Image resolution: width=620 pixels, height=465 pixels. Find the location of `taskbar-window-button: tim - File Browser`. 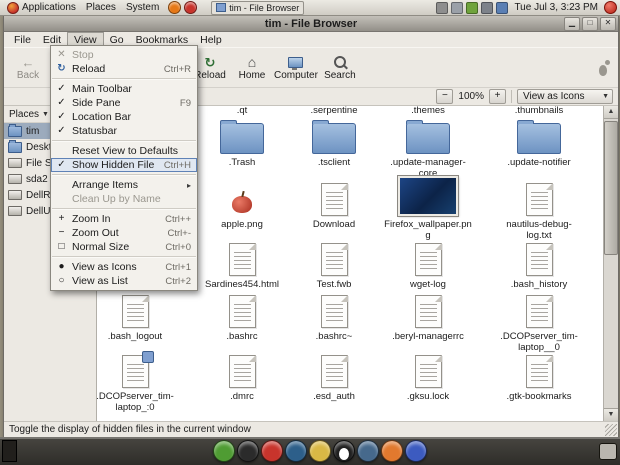

taskbar-window-button: tim - File Browser is located at coordinates (258, 7).